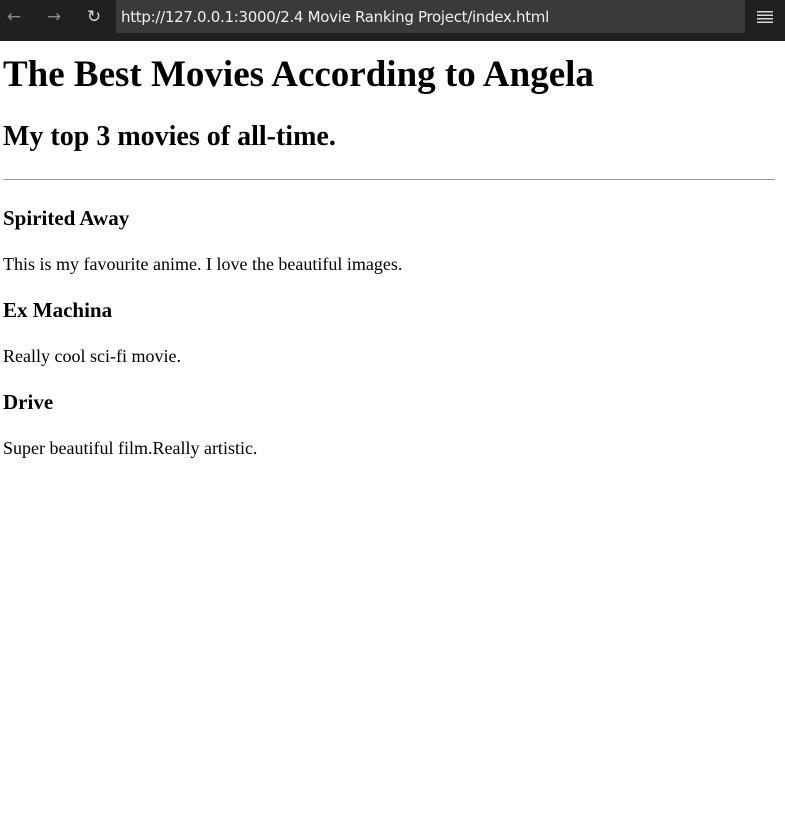 This screenshot has height=814, width=785. I want to click on movie-description: Really cool sci-fi movie., so click(92, 356).